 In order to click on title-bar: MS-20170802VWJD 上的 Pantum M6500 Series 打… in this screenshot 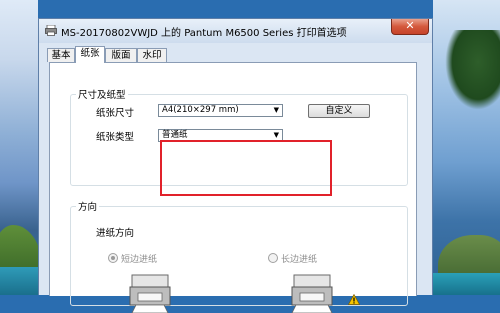, I will do `click(235, 31)`.